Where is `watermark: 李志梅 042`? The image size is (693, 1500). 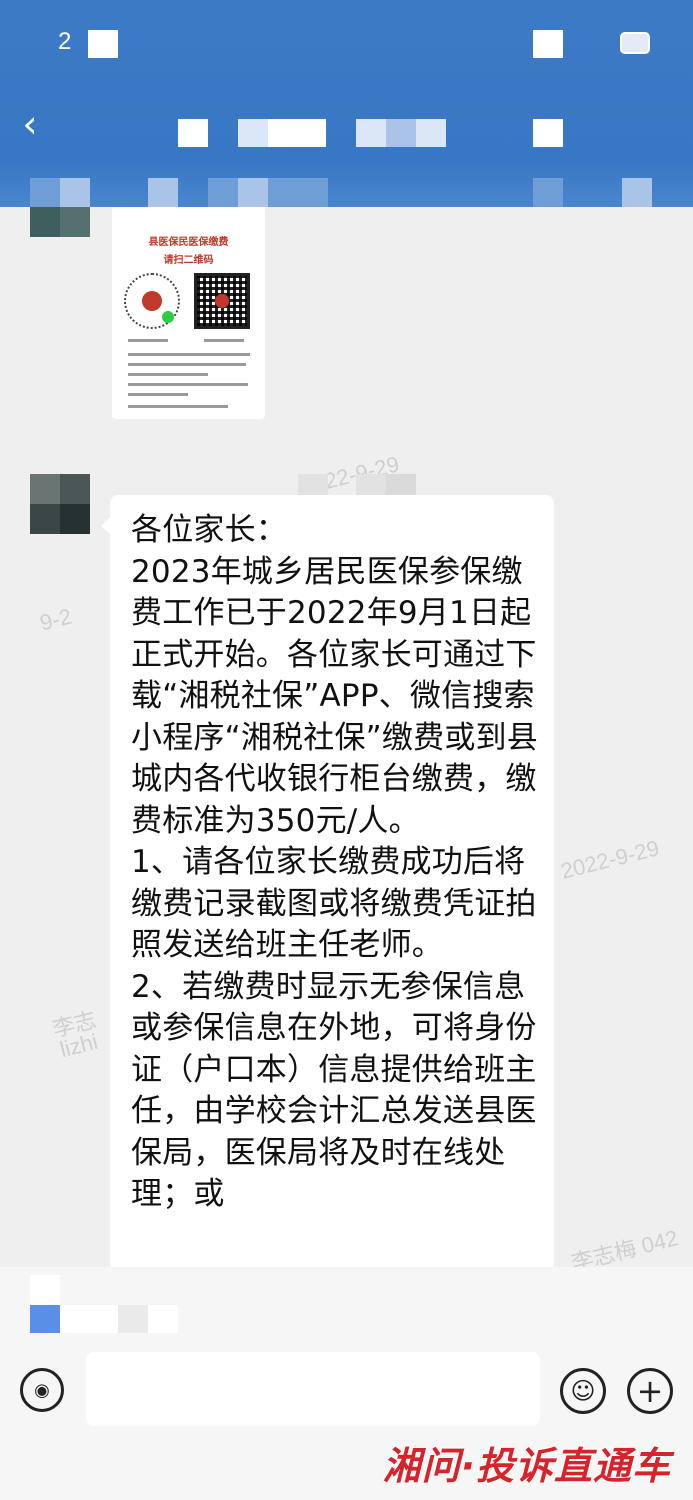
watermark: 李志梅 042 is located at coordinates (624, 1246).